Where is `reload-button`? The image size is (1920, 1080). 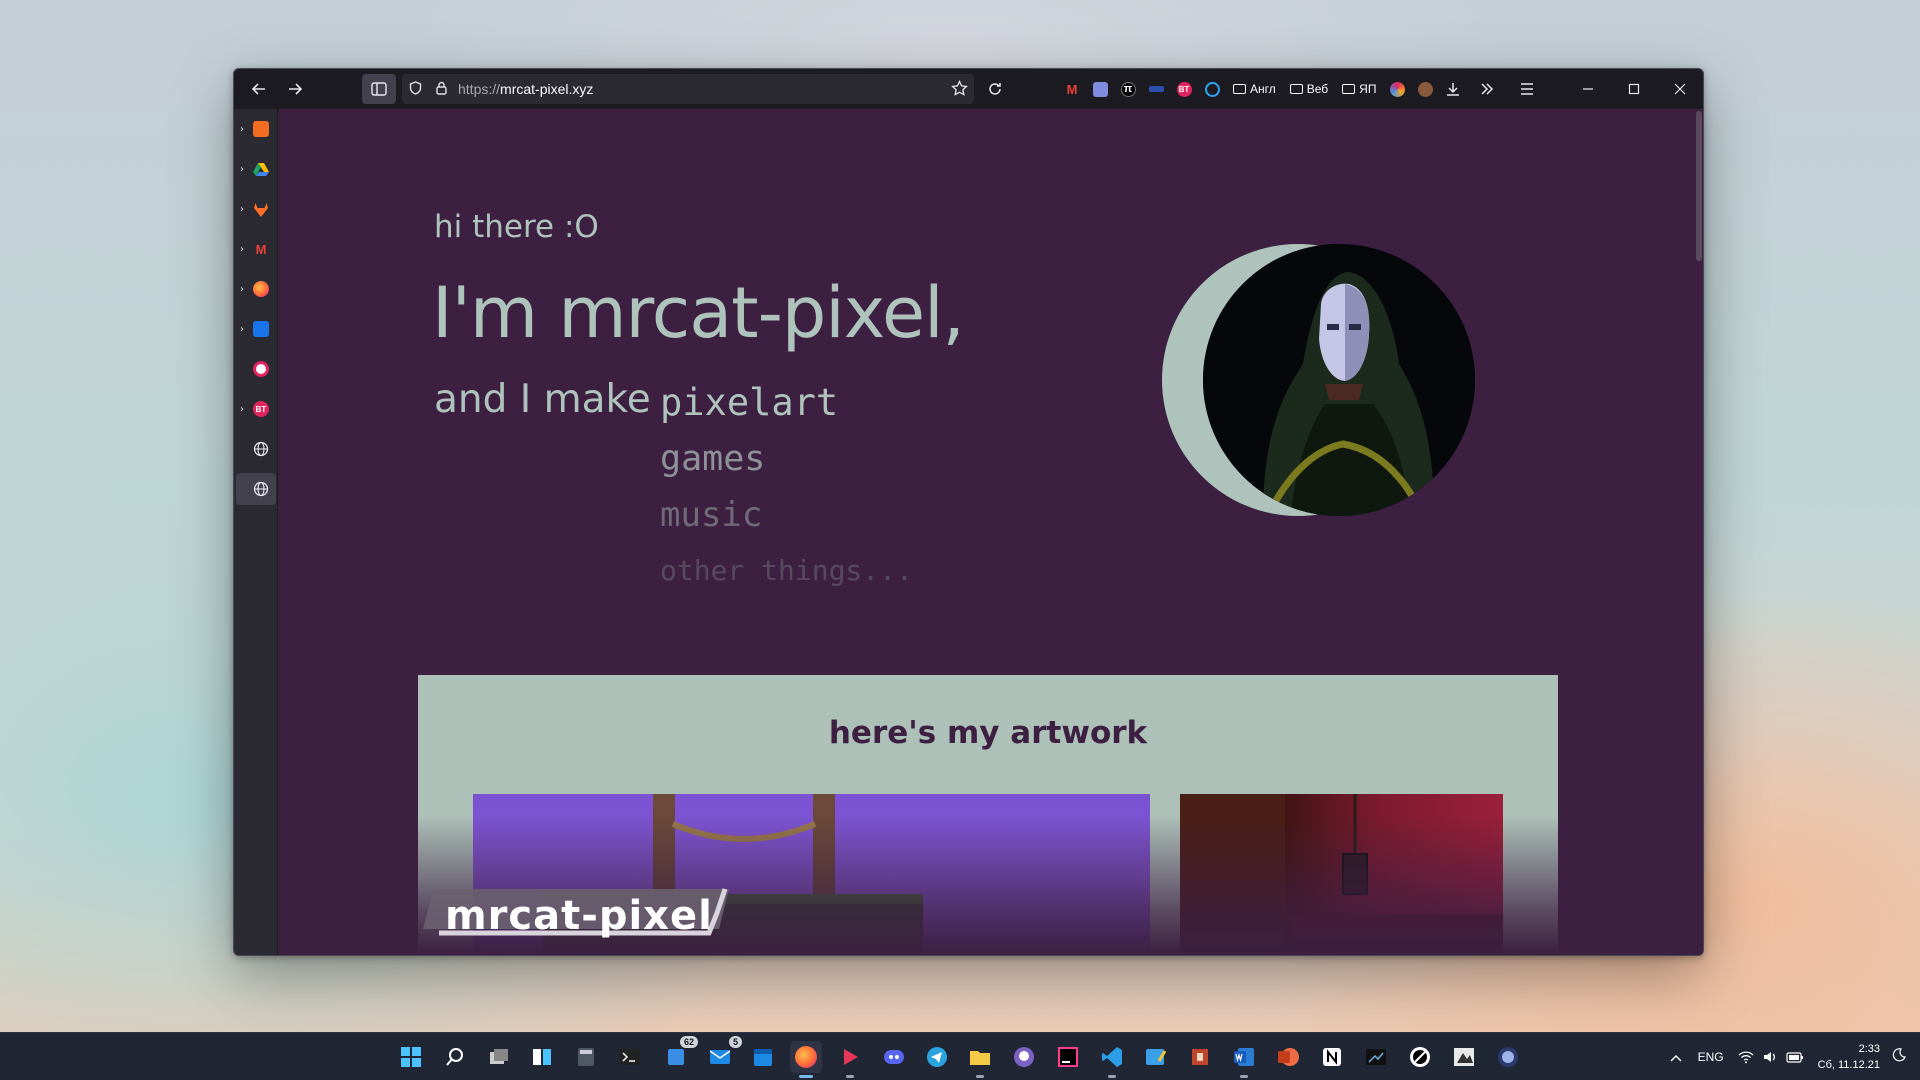 reload-button is located at coordinates (995, 89).